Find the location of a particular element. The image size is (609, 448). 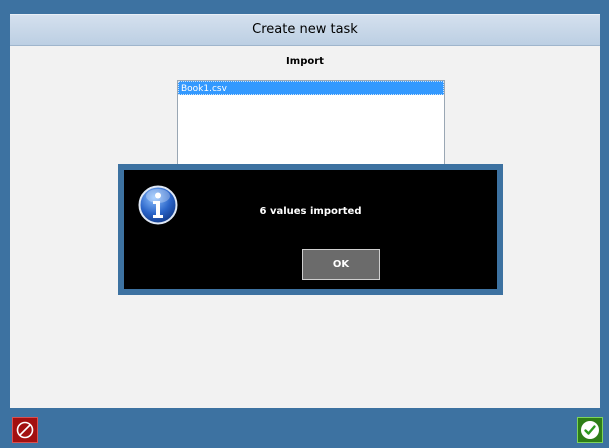

window-title: Create new task is located at coordinates (305, 30).